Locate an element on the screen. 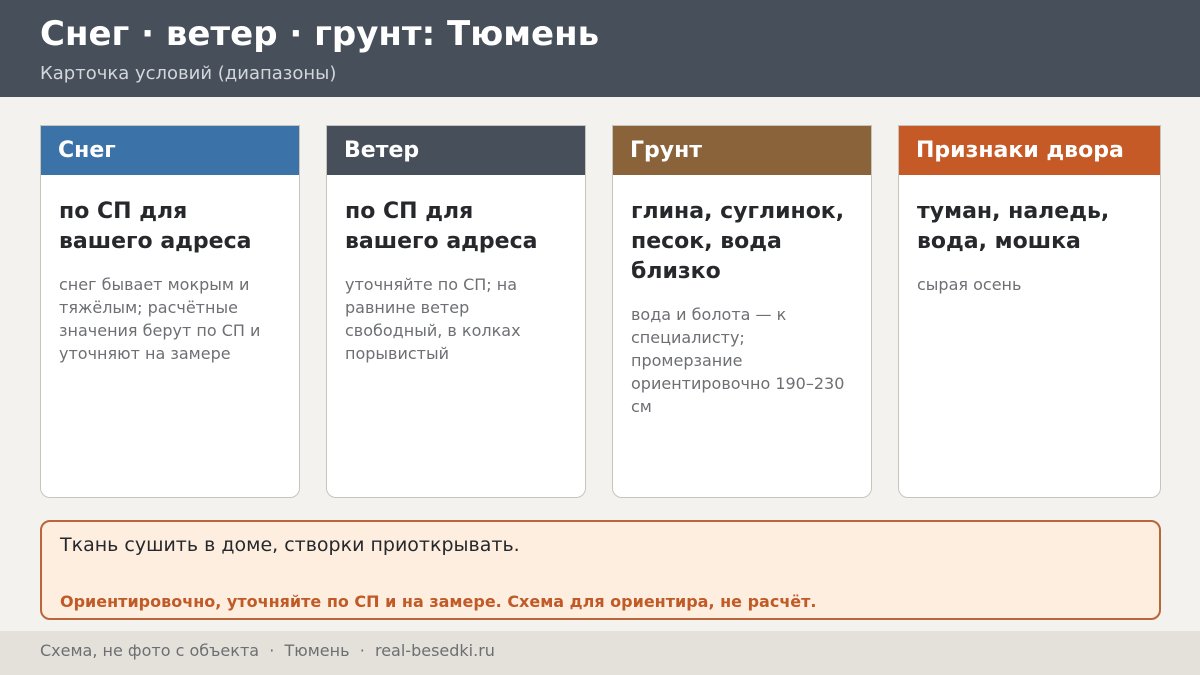  card-heading: Снег is located at coordinates (170, 150).